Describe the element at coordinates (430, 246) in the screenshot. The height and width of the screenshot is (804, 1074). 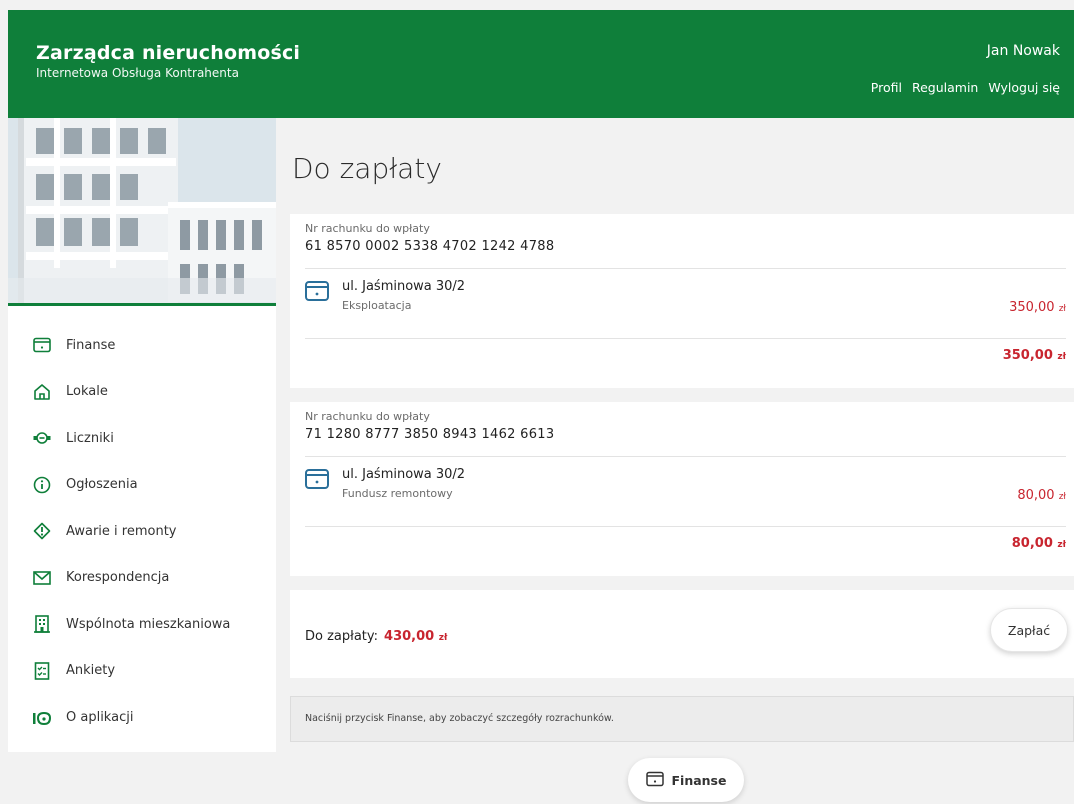
I see `account-number: 61 8570 0002 5338 4702 1242 4788` at that location.